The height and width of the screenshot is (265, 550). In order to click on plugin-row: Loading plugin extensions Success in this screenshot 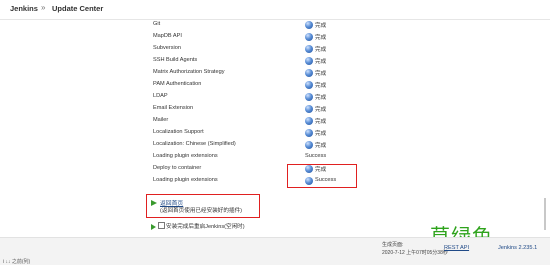, I will do `click(268, 158)`.